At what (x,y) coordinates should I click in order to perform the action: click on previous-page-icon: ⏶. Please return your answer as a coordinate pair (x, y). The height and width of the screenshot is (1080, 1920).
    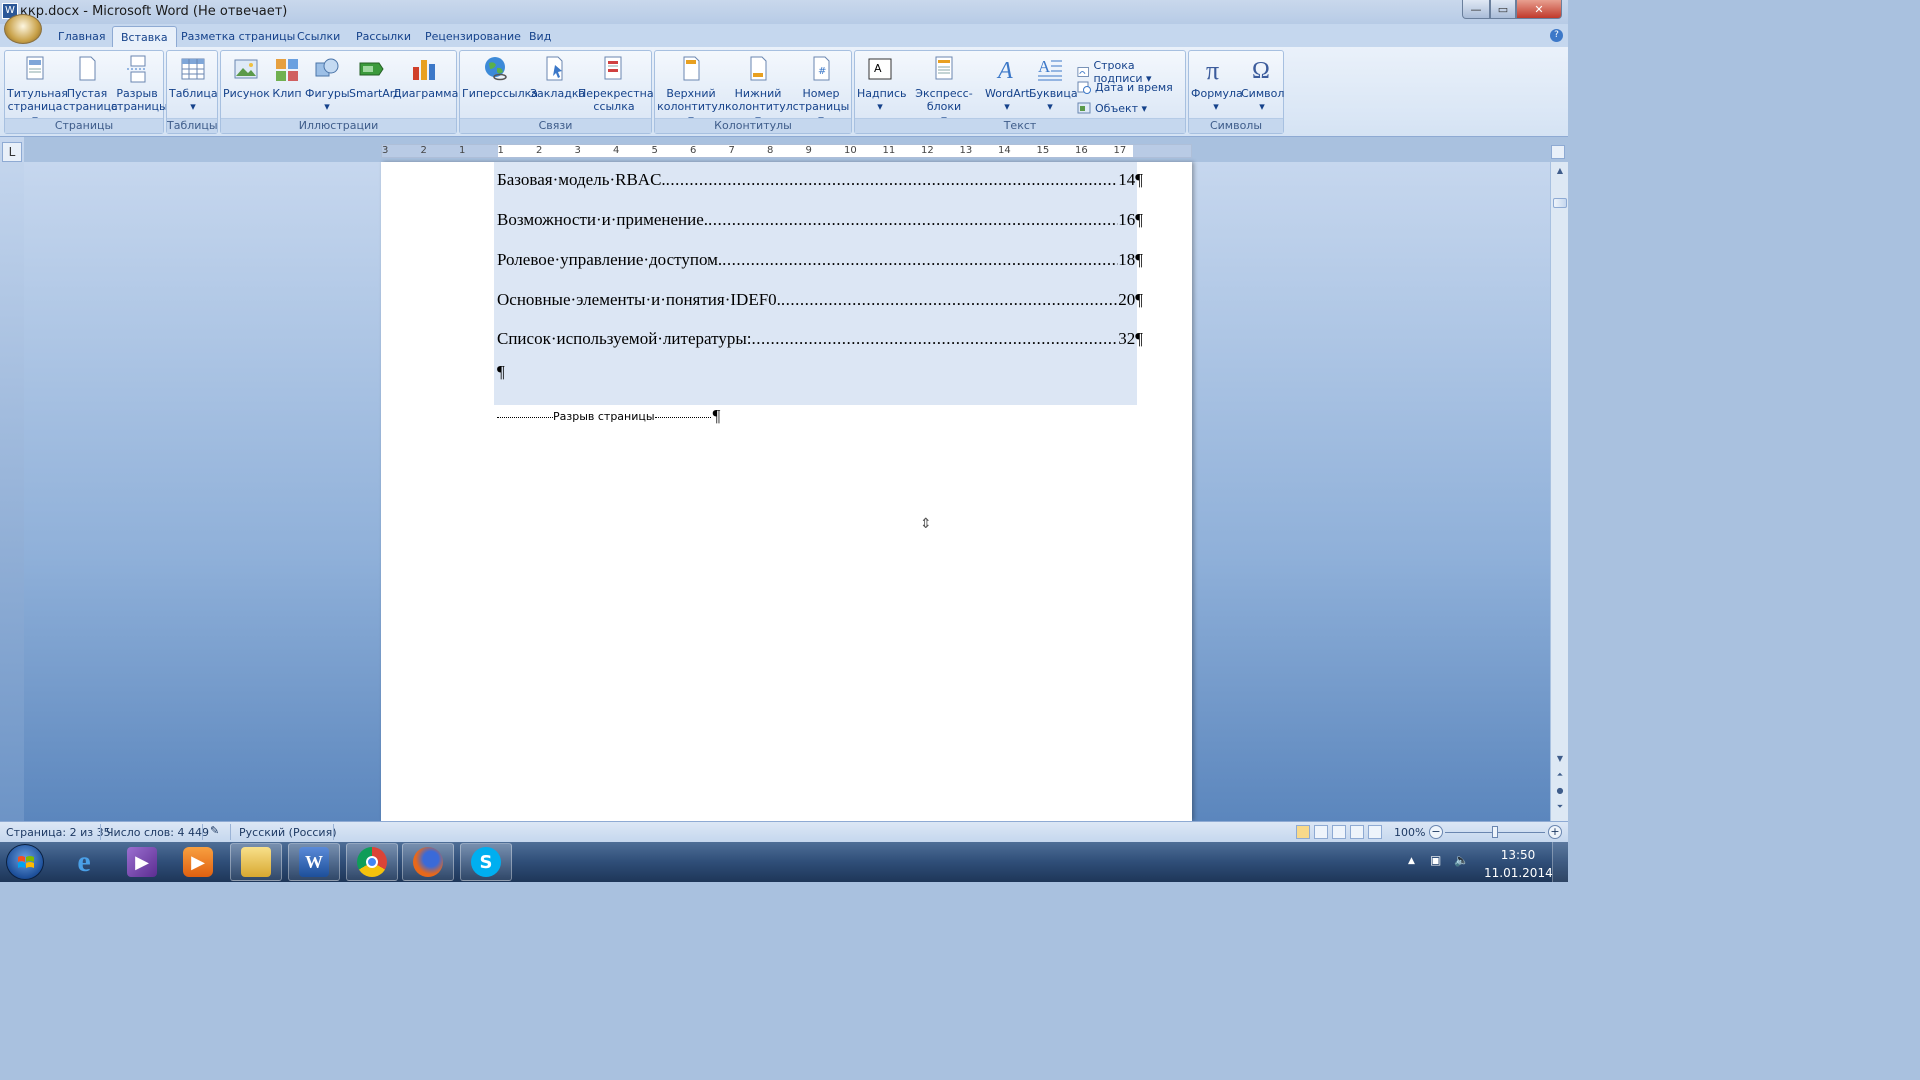
    Looking at the image, I should click on (1560, 776).